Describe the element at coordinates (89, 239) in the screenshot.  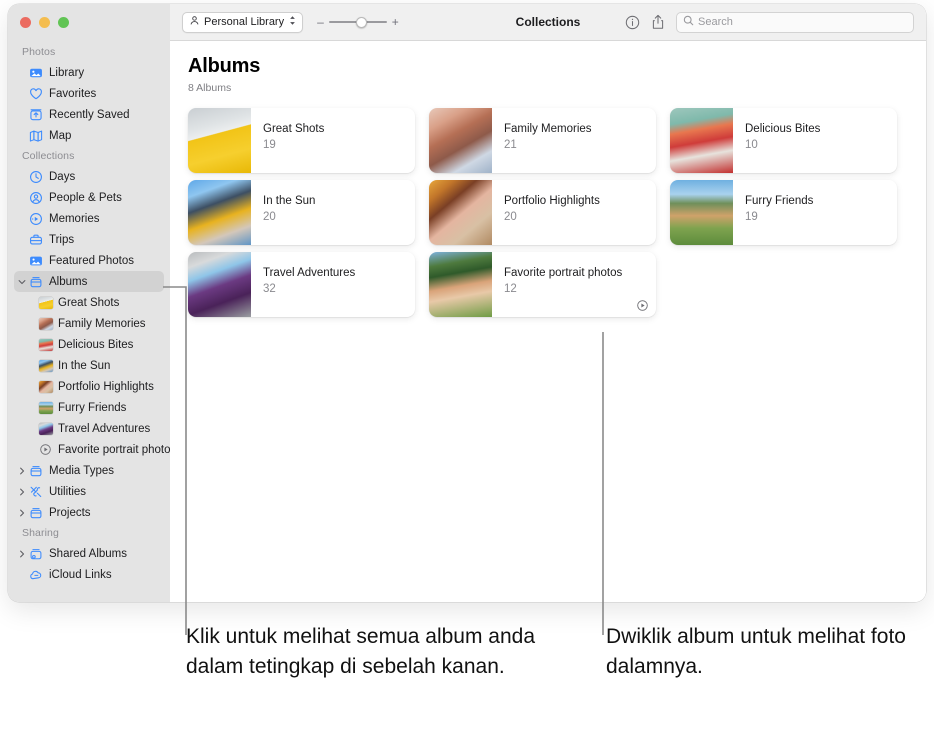
I see `sidebar-item-trips: Trips` at that location.